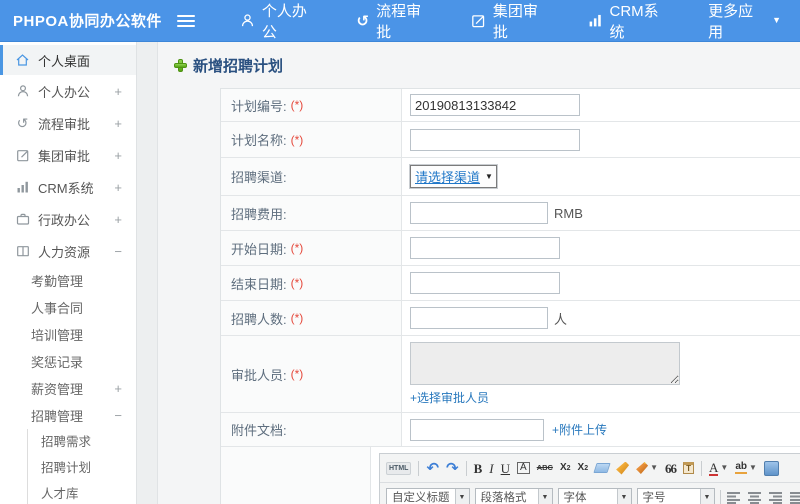  What do you see at coordinates (794, 497) in the screenshot?
I see `align-justify-icon` at bounding box center [794, 497].